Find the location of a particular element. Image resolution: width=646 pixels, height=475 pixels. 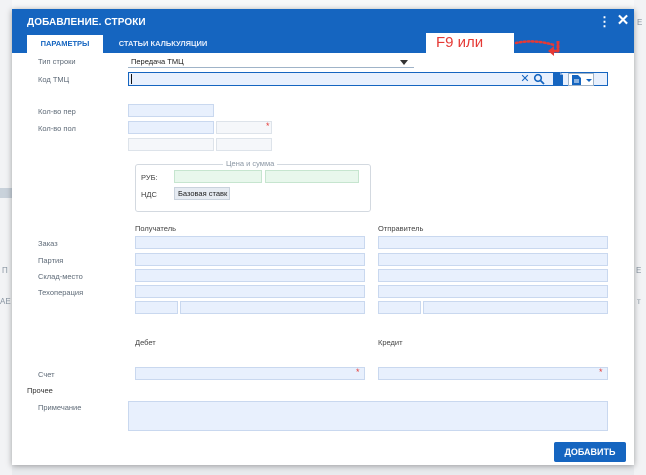

recipient-batch-input is located at coordinates (250, 259).